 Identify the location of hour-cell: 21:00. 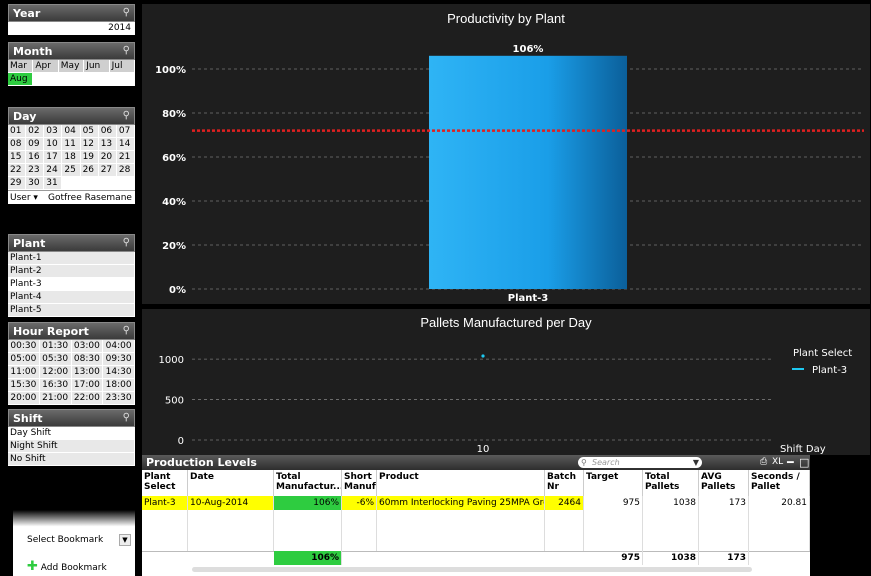
(55, 398).